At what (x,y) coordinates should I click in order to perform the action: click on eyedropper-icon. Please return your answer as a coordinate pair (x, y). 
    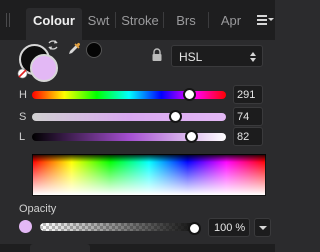
    Looking at the image, I should click on (75, 48).